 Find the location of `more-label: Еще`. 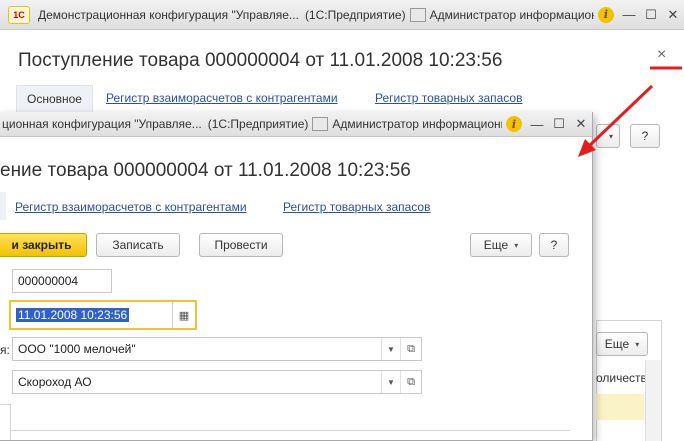

more-label: Еще is located at coordinates (496, 245).